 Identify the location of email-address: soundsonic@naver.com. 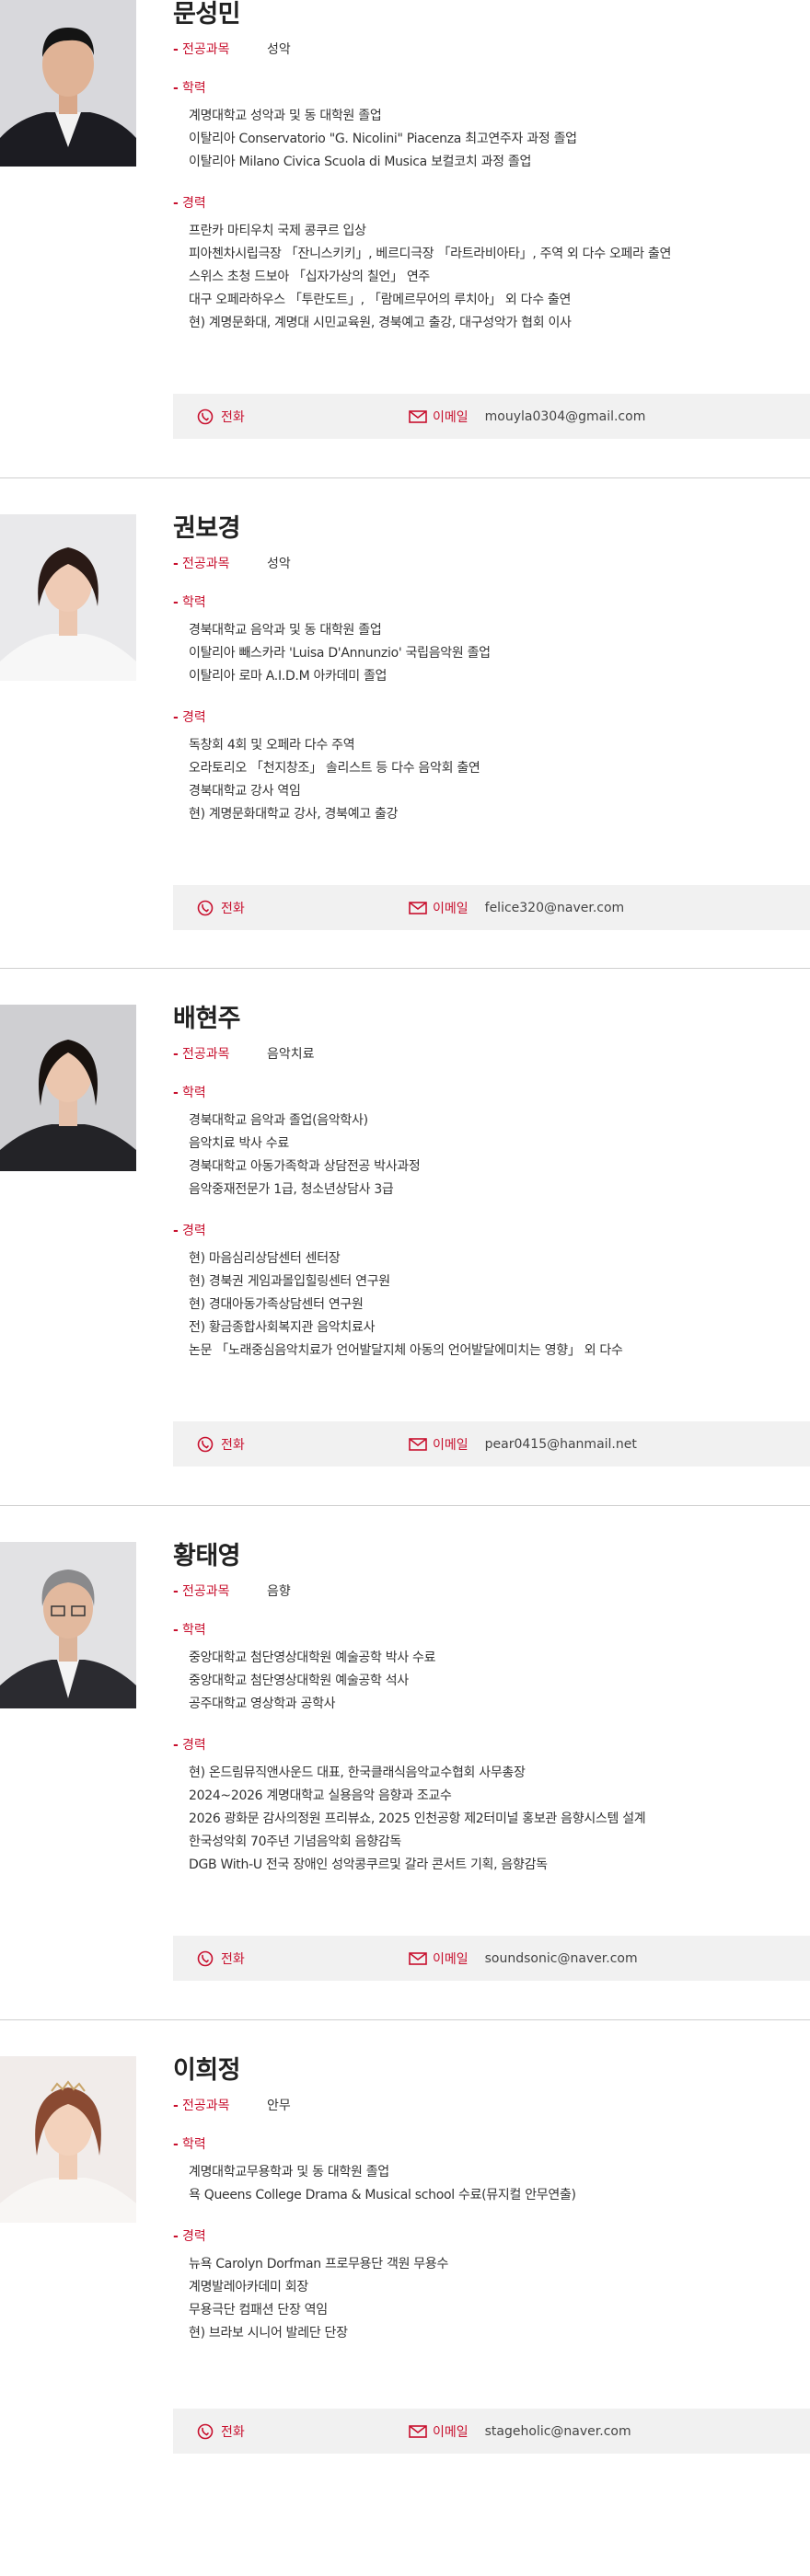
(561, 1959).